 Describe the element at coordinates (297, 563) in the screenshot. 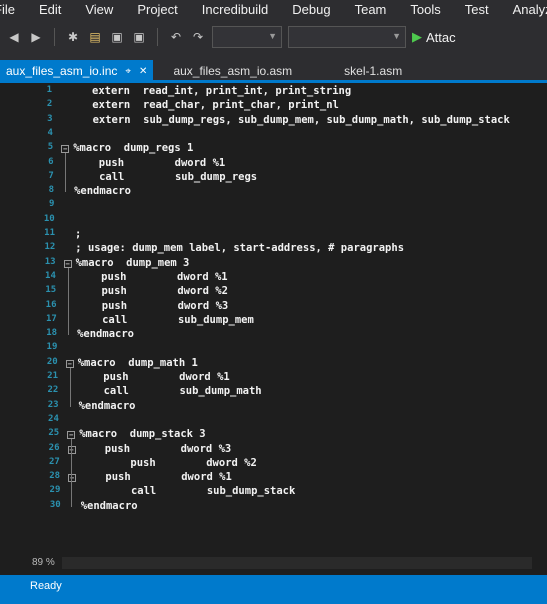

I see `horizontal-scrollbar` at that location.